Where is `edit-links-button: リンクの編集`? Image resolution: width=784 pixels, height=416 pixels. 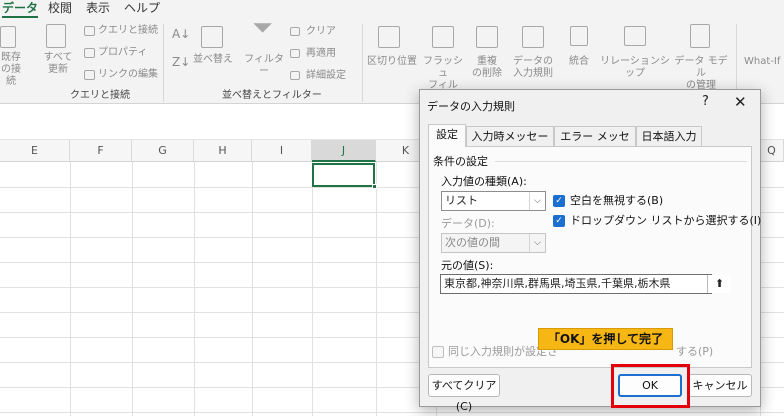
edit-links-button: リンクの編集 is located at coordinates (128, 75).